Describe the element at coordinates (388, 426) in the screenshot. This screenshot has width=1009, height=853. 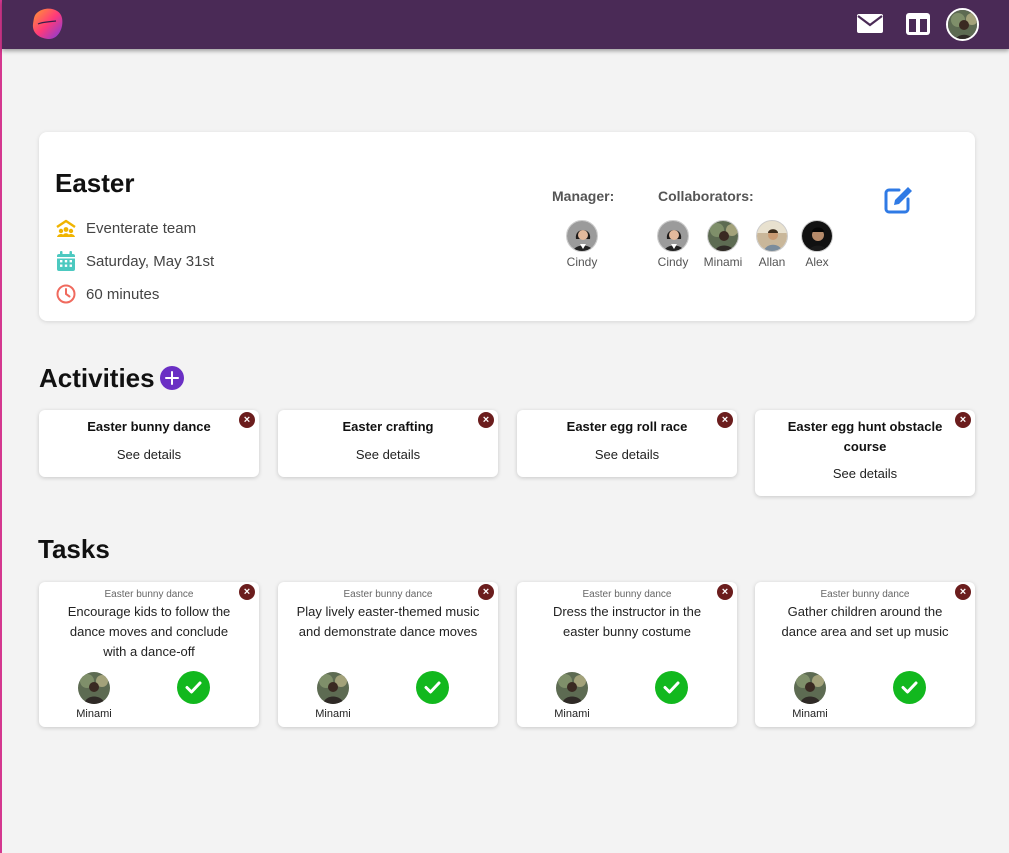
I see `activity-title: Easter crafting` at that location.